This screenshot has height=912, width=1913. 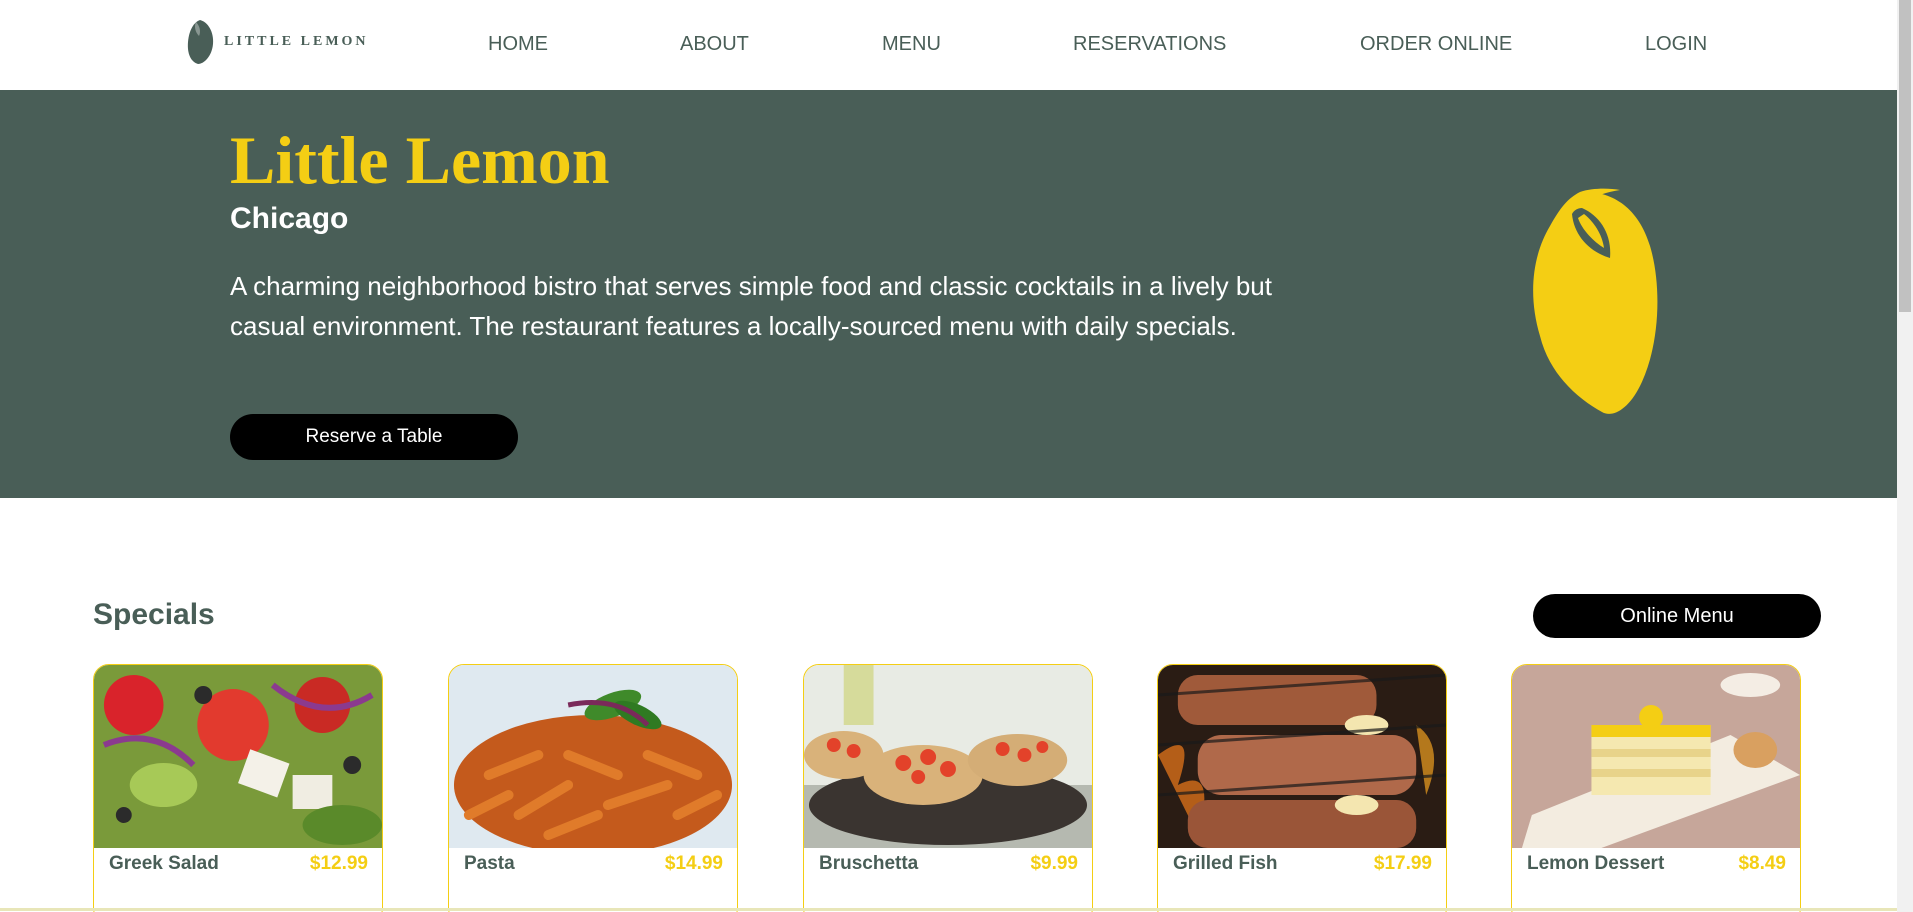 I want to click on card-footer: Greek Salad $12.99, so click(x=238, y=868).